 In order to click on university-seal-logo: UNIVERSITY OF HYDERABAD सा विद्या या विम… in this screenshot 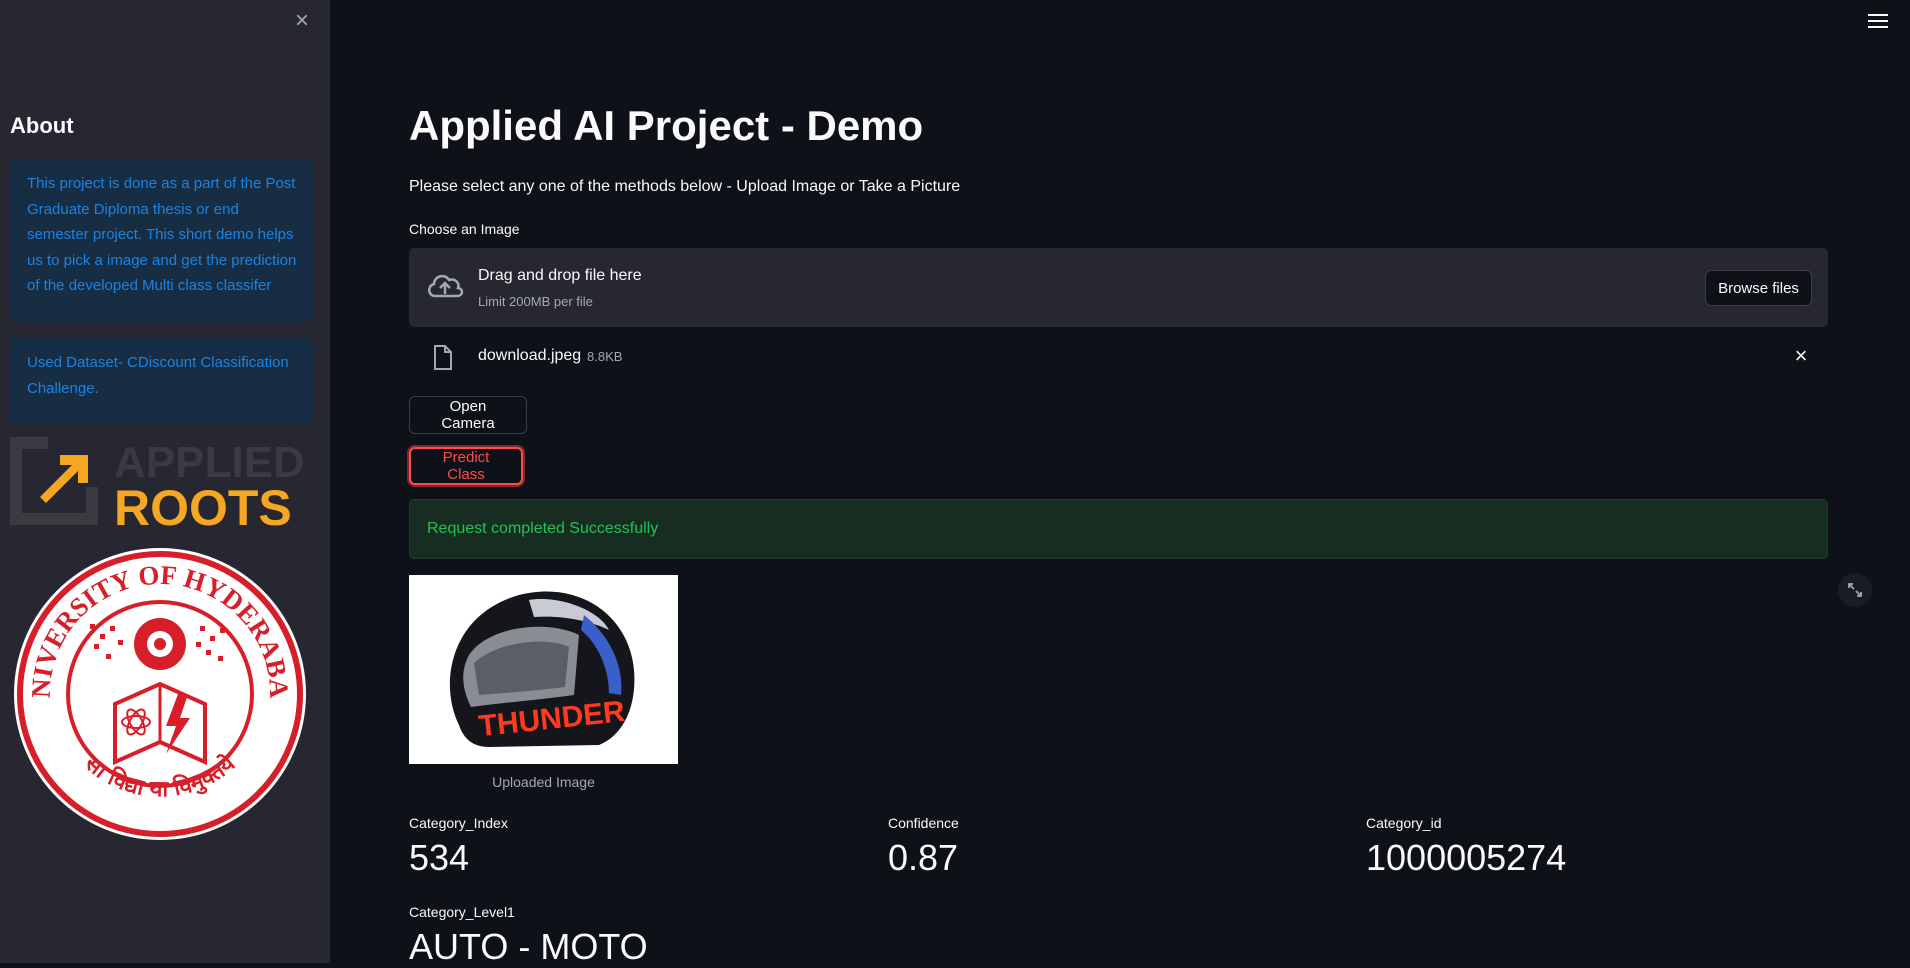, I will do `click(158, 692)`.